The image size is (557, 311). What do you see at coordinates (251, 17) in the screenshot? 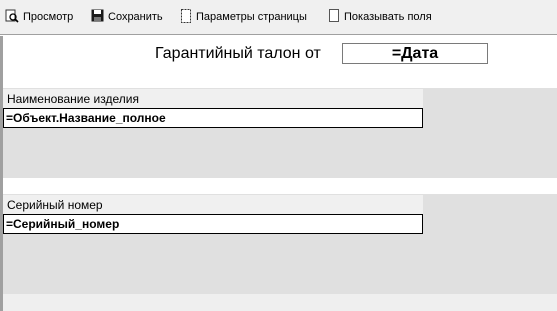
I see `page-settings-label: Параметры страницы` at bounding box center [251, 17].